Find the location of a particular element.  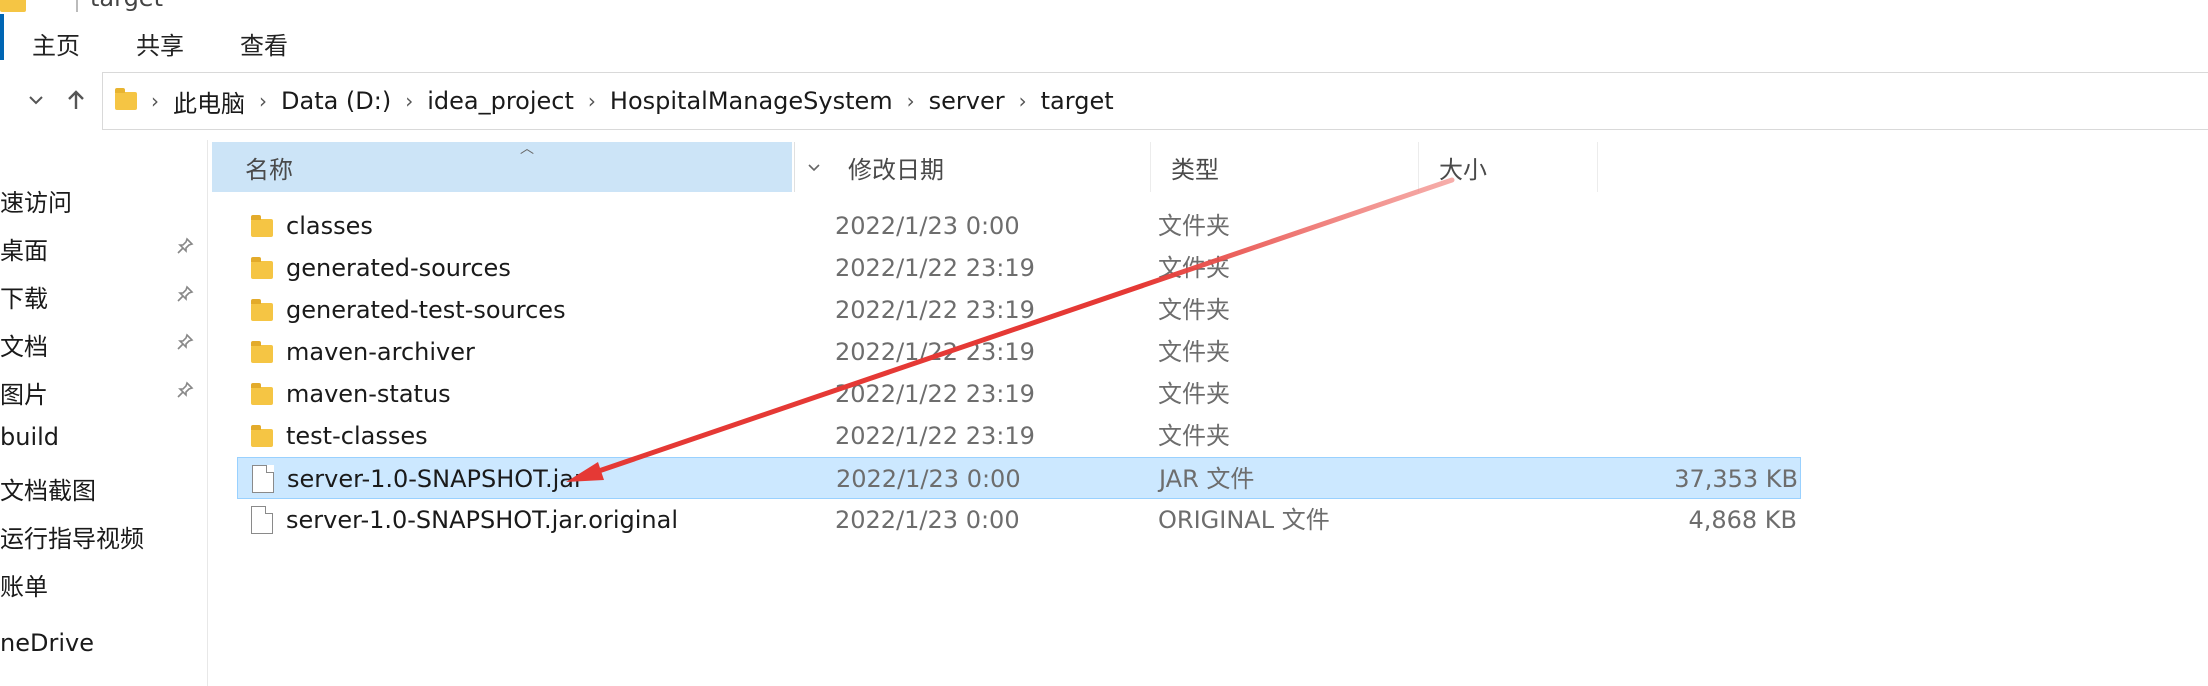

window-title: target is located at coordinates (126, 6).